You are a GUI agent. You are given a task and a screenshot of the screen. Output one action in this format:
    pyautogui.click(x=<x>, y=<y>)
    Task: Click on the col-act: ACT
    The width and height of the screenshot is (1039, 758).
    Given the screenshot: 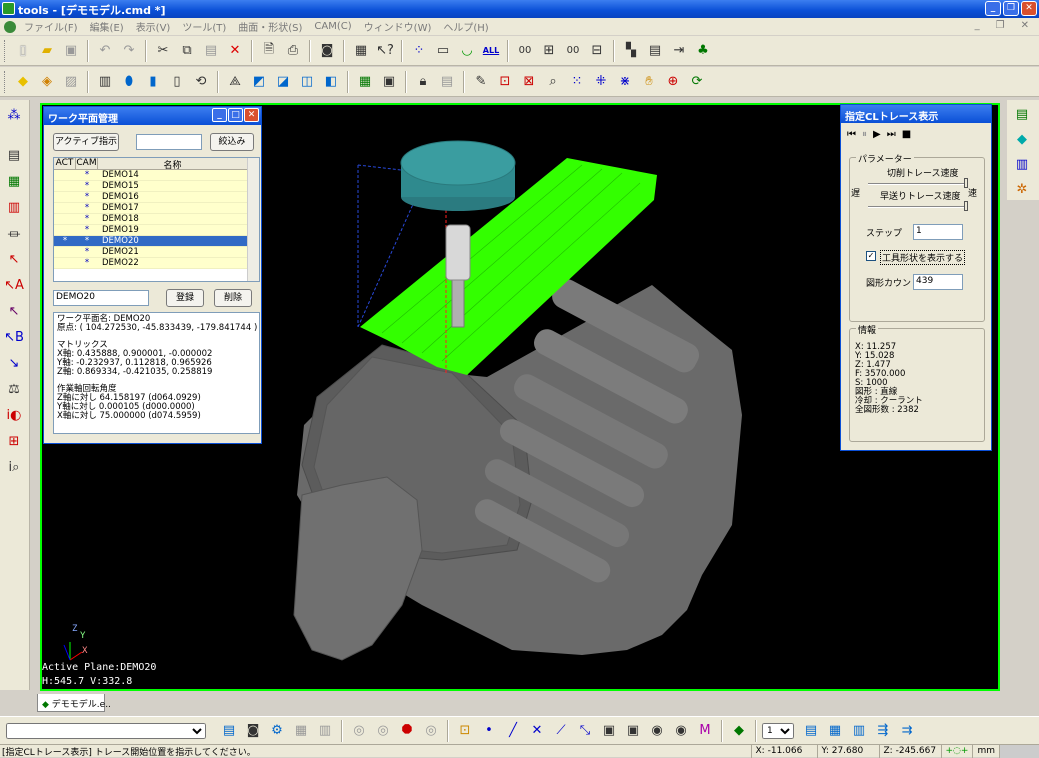 What is the action you would take?
    pyautogui.click(x=65, y=163)
    